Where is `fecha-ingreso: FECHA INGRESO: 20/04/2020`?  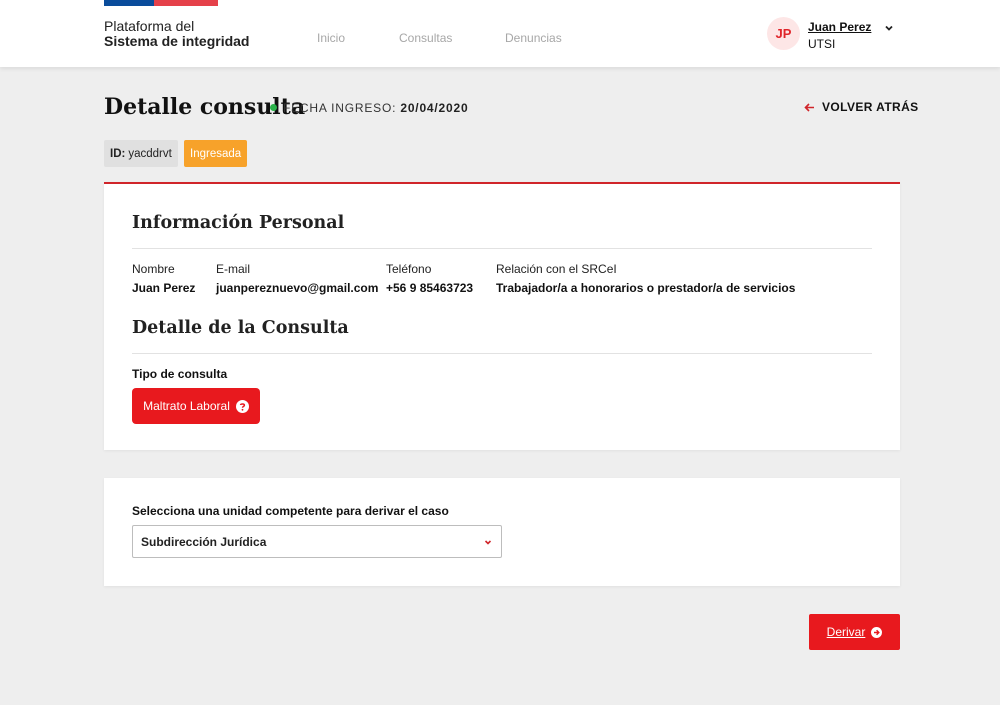 fecha-ingreso: FECHA INGRESO: 20/04/2020 is located at coordinates (375, 108).